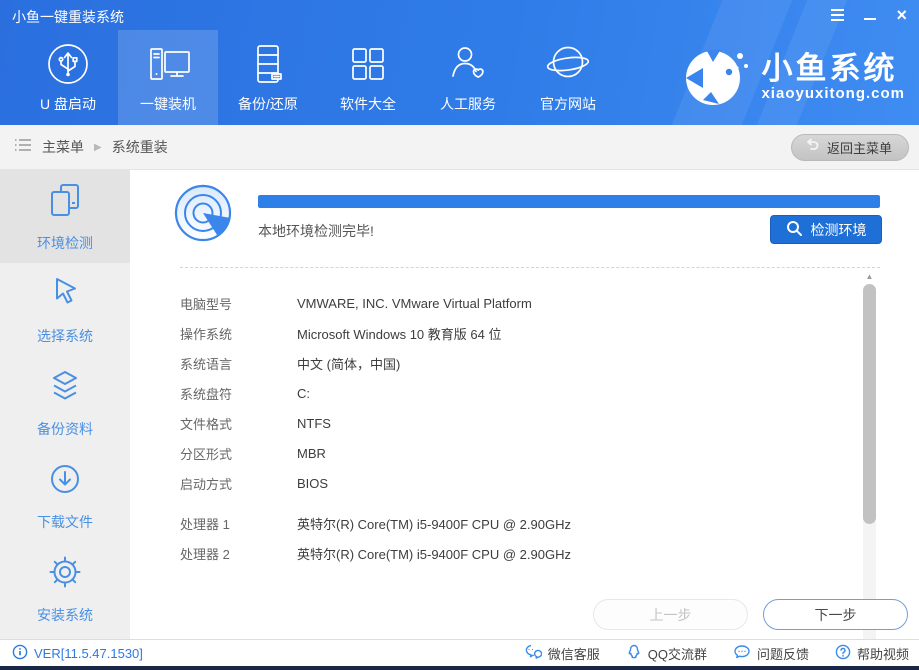 Image resolution: width=919 pixels, height=670 pixels. I want to click on info-row: 系统盘符 C:, so click(515, 393).